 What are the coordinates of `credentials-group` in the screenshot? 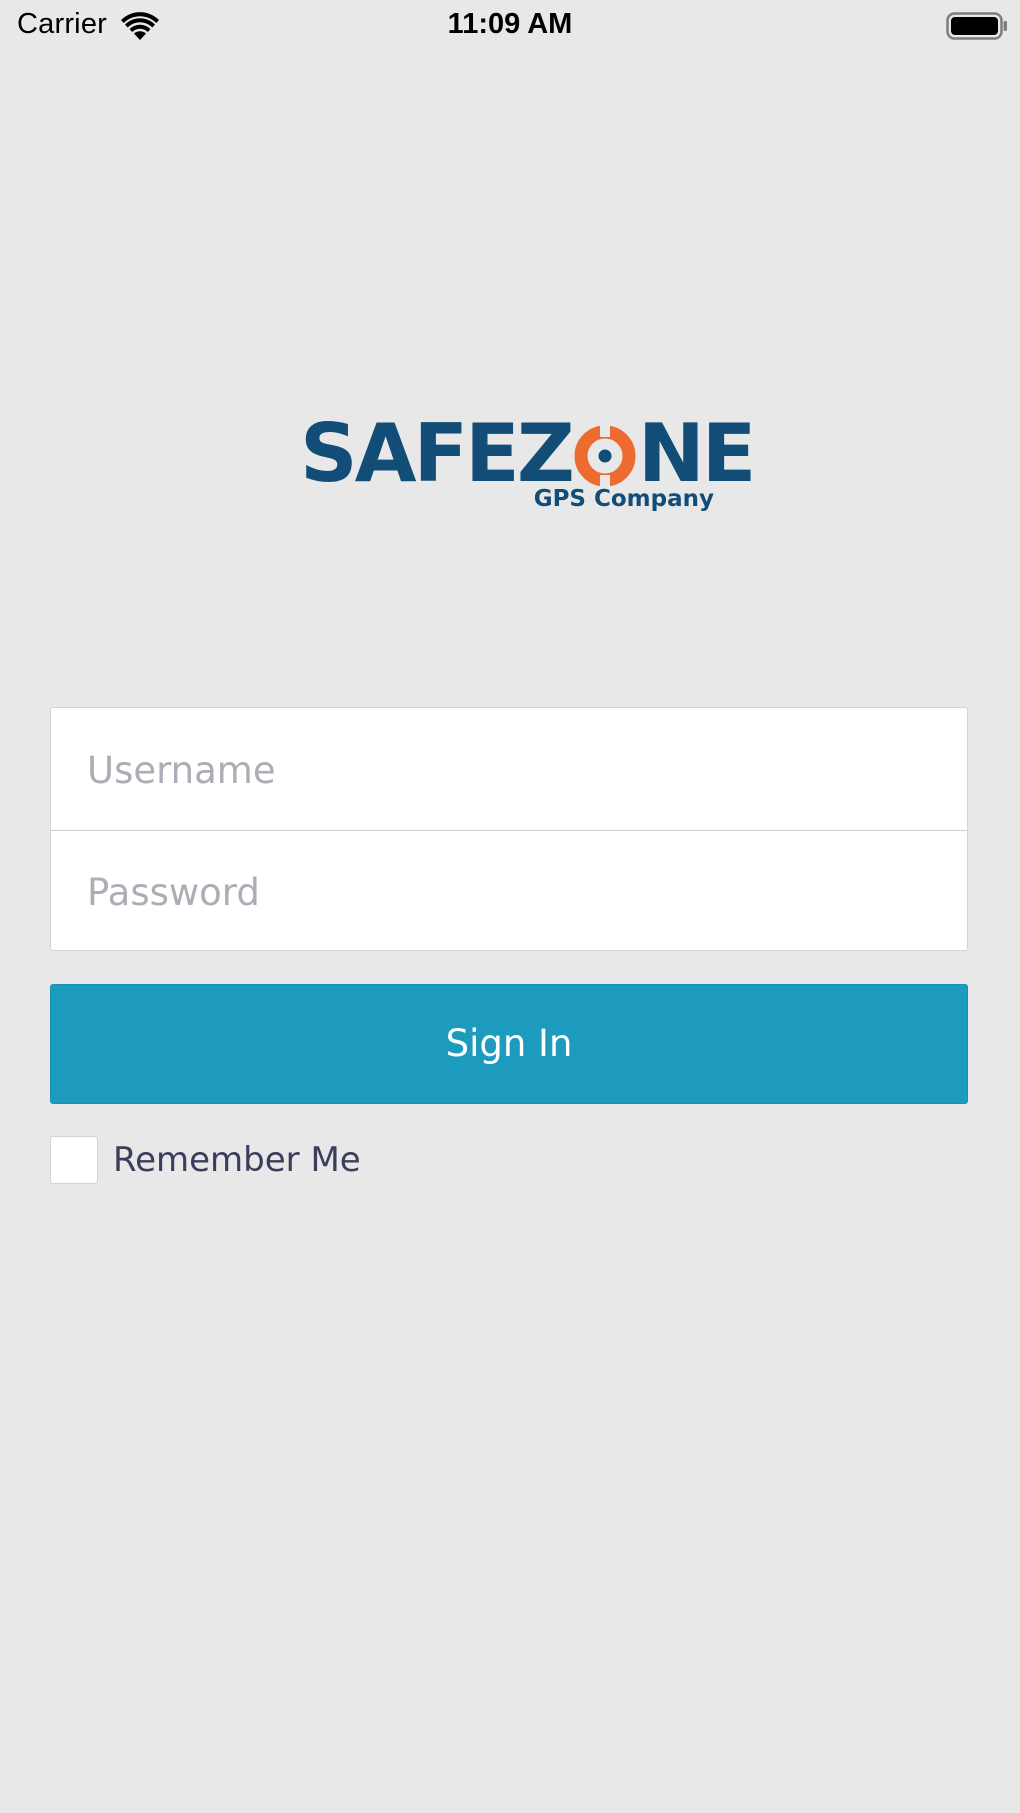 It's located at (509, 830).